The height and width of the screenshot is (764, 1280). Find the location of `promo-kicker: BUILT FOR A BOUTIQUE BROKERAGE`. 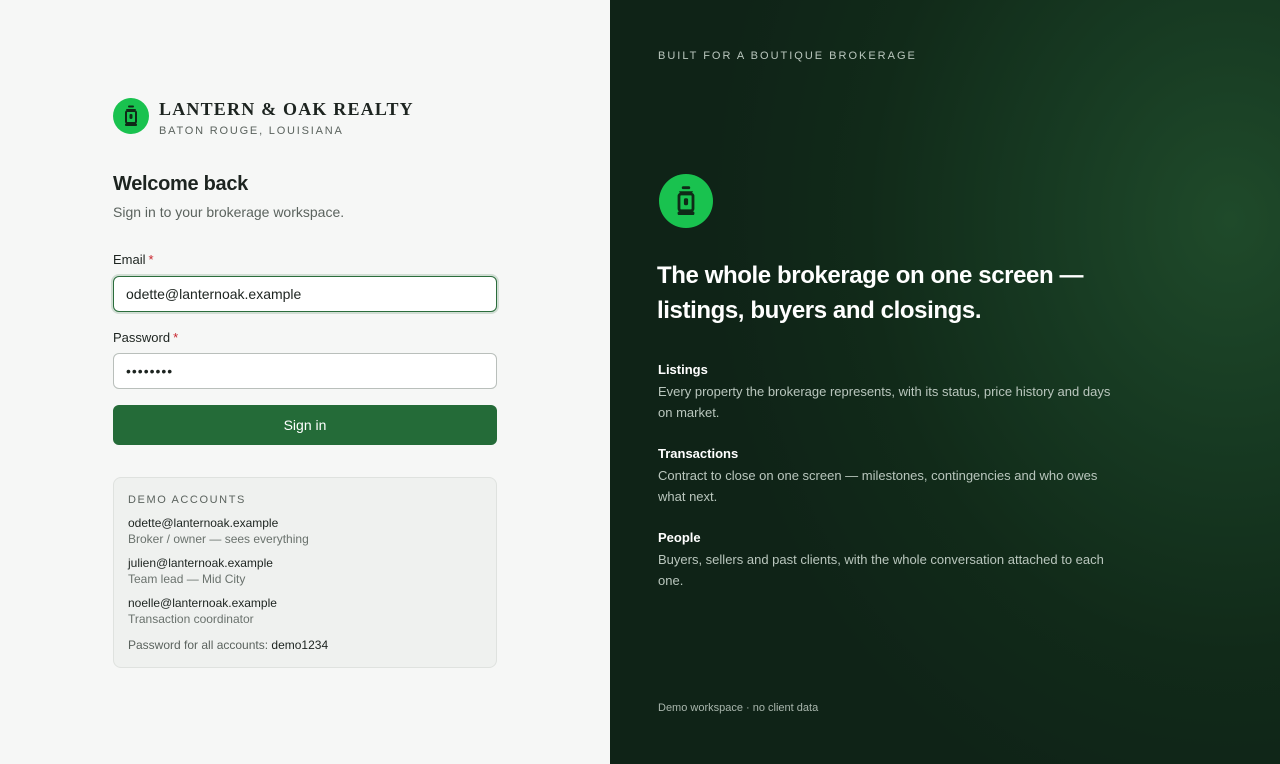

promo-kicker: BUILT FOR A BOUTIQUE BROKERAGE is located at coordinates (787, 56).